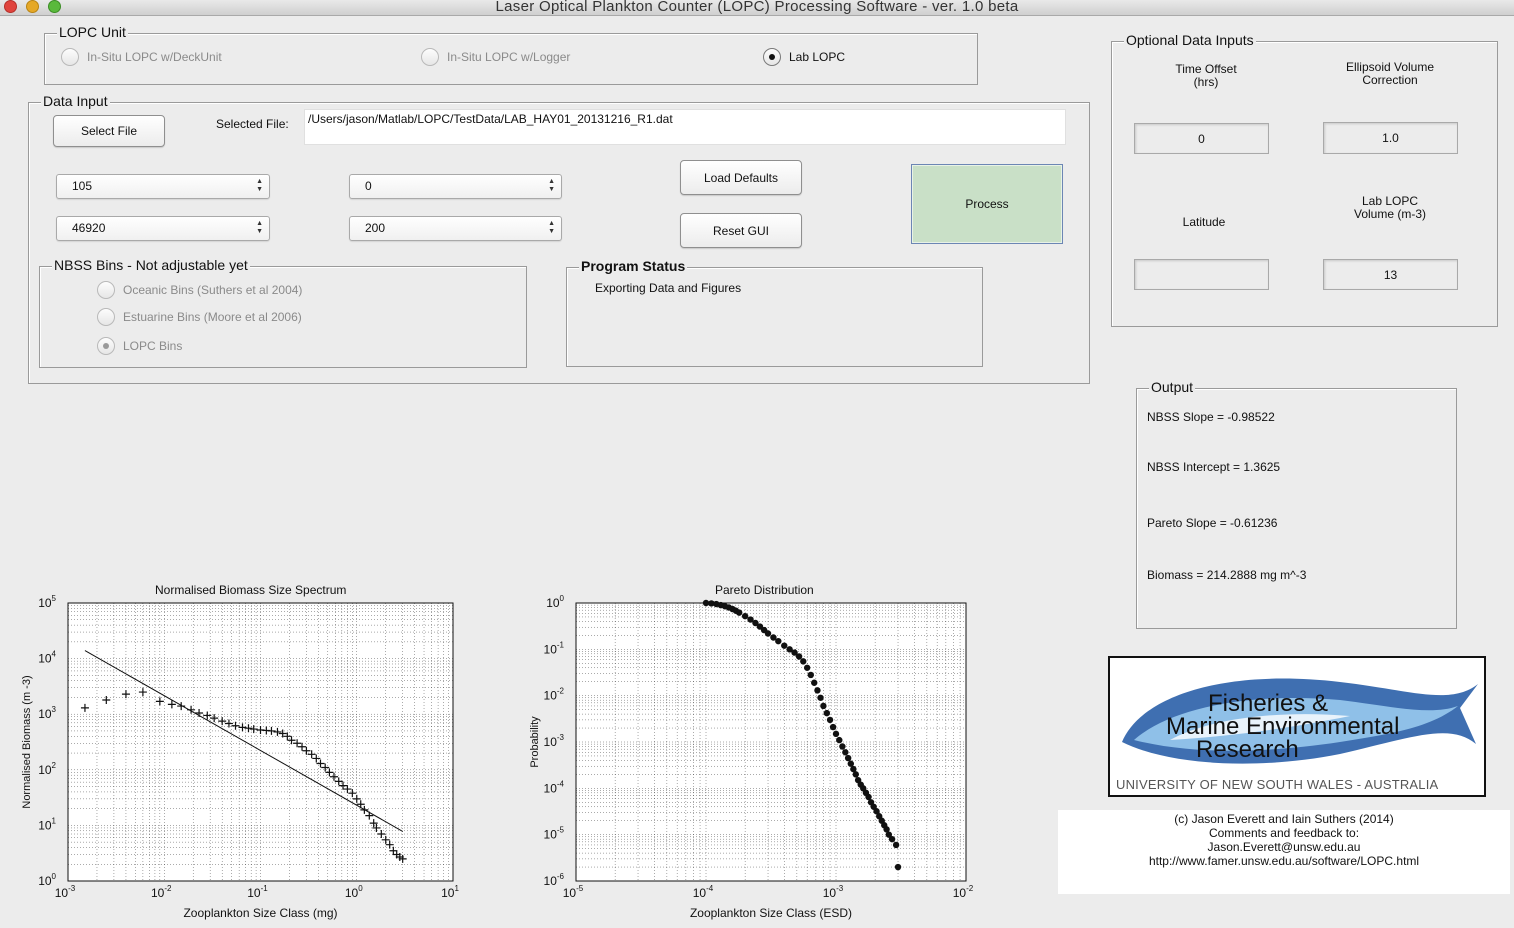  I want to click on radio-estuarine-bins: Estuarine Bins (Moore et al 2006), so click(199, 317).